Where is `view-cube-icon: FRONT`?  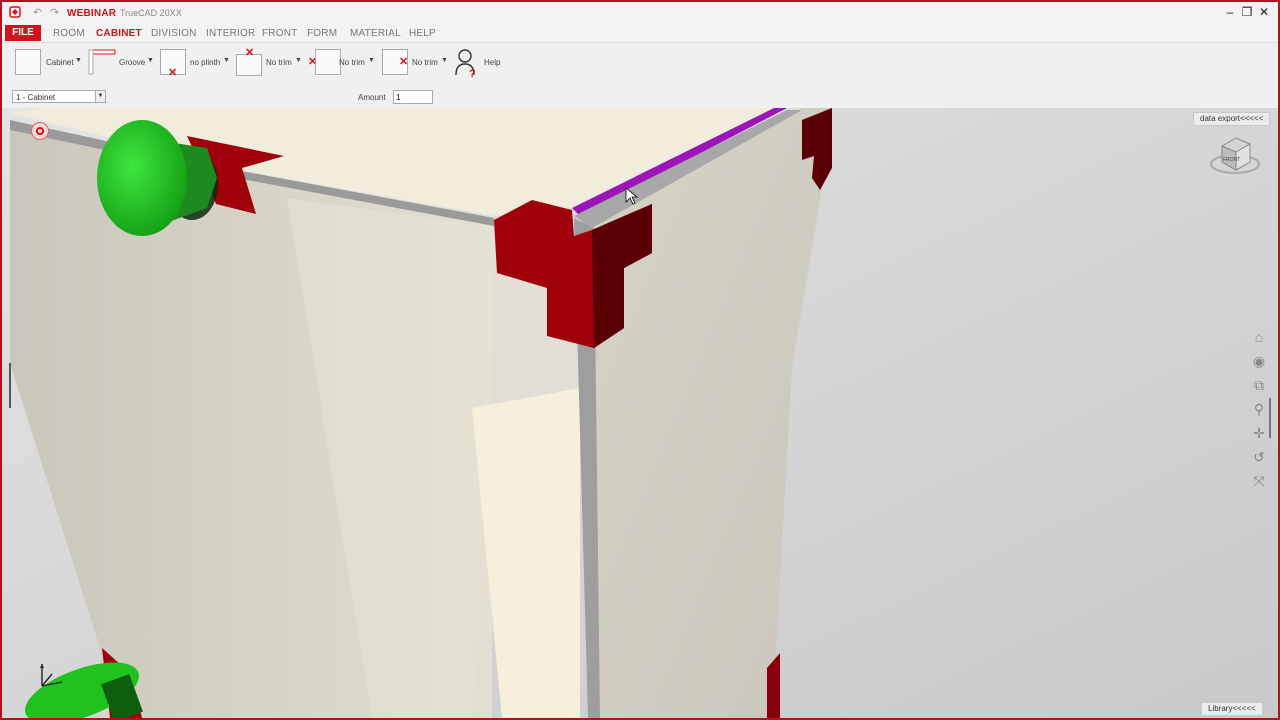 view-cube-icon: FRONT is located at coordinates (1235, 155).